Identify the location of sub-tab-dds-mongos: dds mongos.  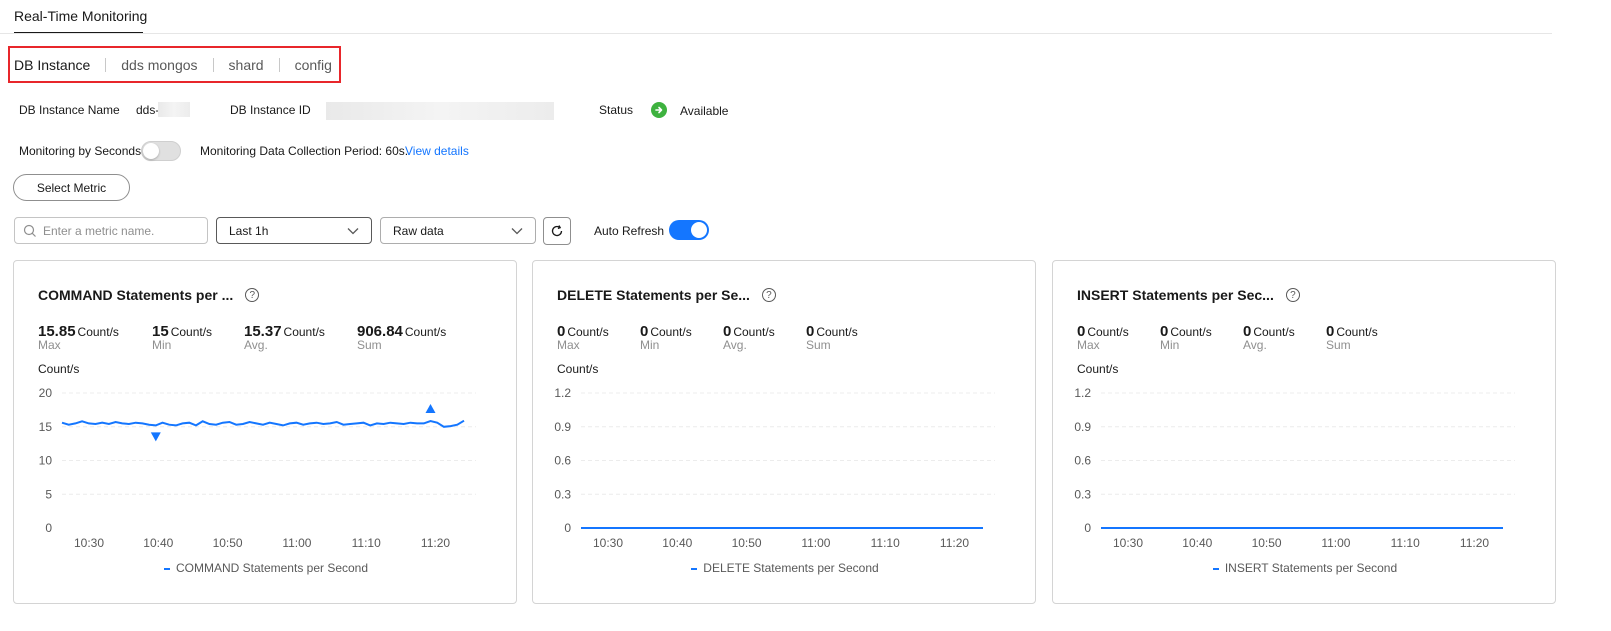
(159, 65).